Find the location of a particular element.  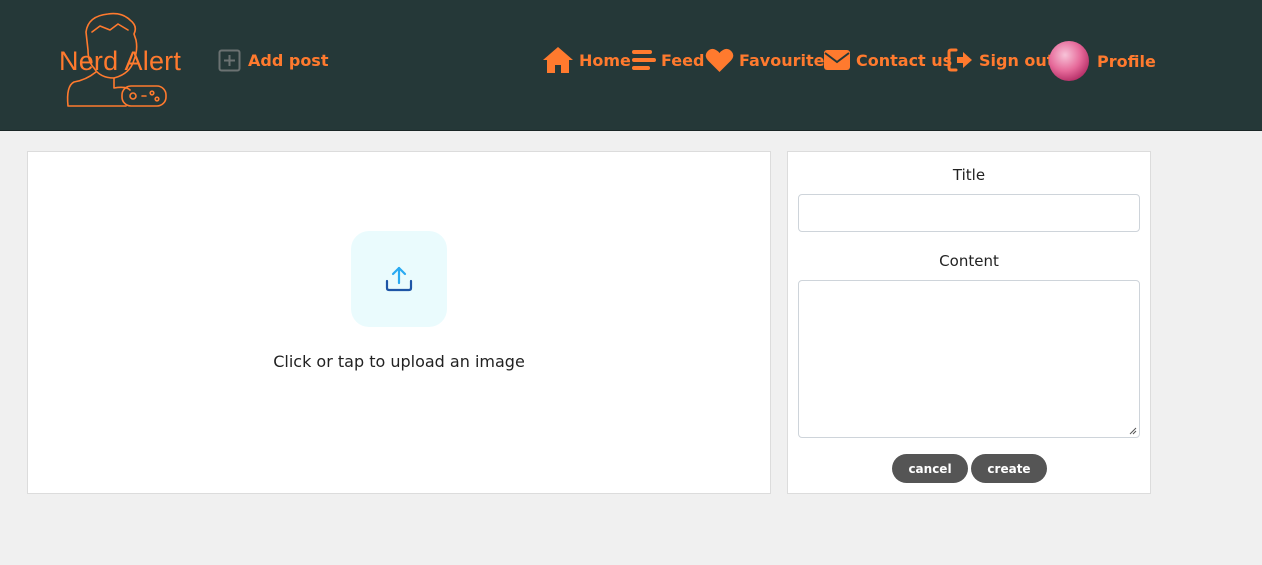

nav-sign-out: Sign out is located at coordinates (1000, 60).